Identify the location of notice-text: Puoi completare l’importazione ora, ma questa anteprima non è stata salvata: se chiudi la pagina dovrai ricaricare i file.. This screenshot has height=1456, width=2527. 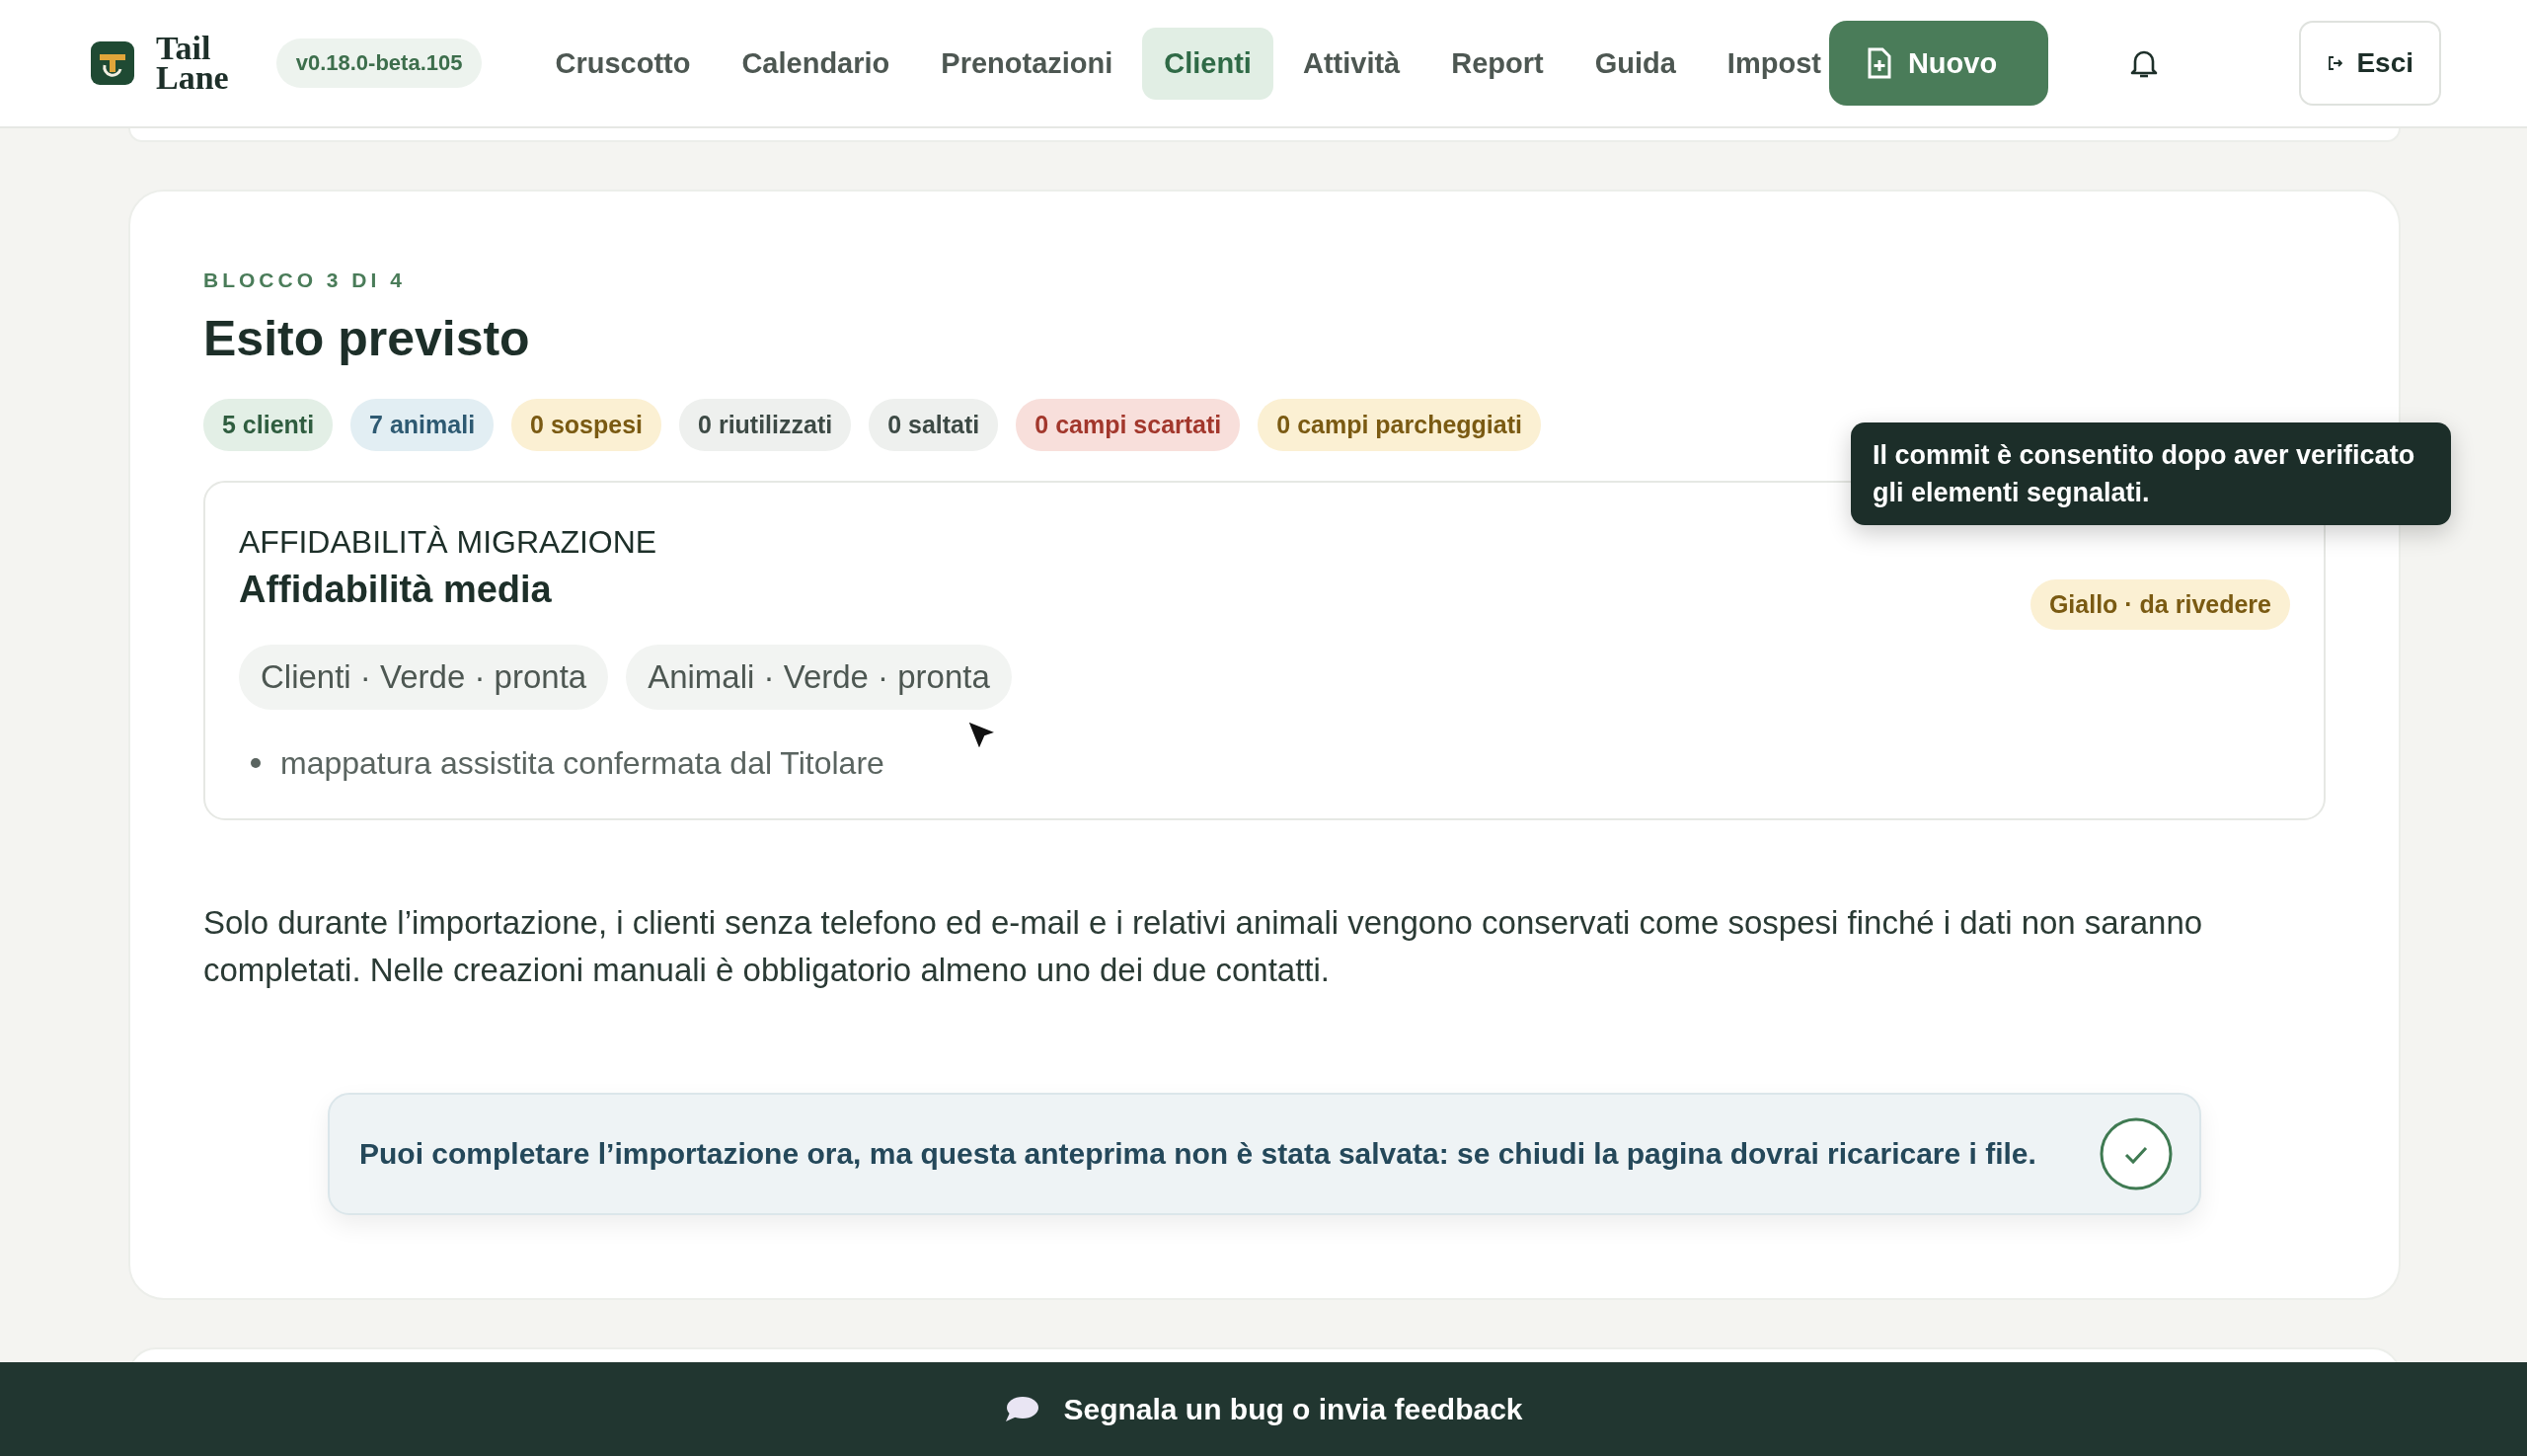
(1197, 1154).